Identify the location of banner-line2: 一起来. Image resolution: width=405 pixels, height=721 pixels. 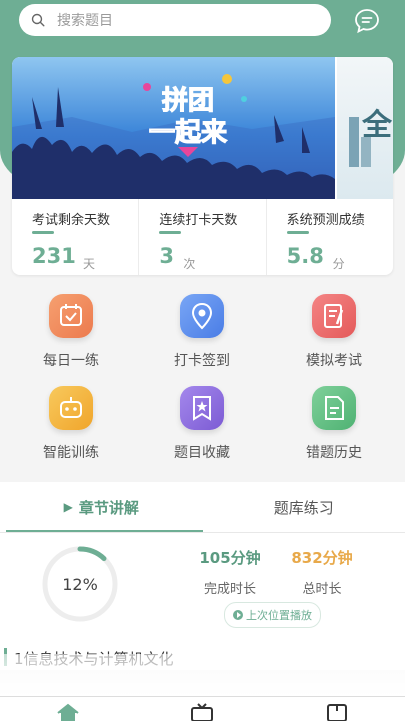
(188, 133).